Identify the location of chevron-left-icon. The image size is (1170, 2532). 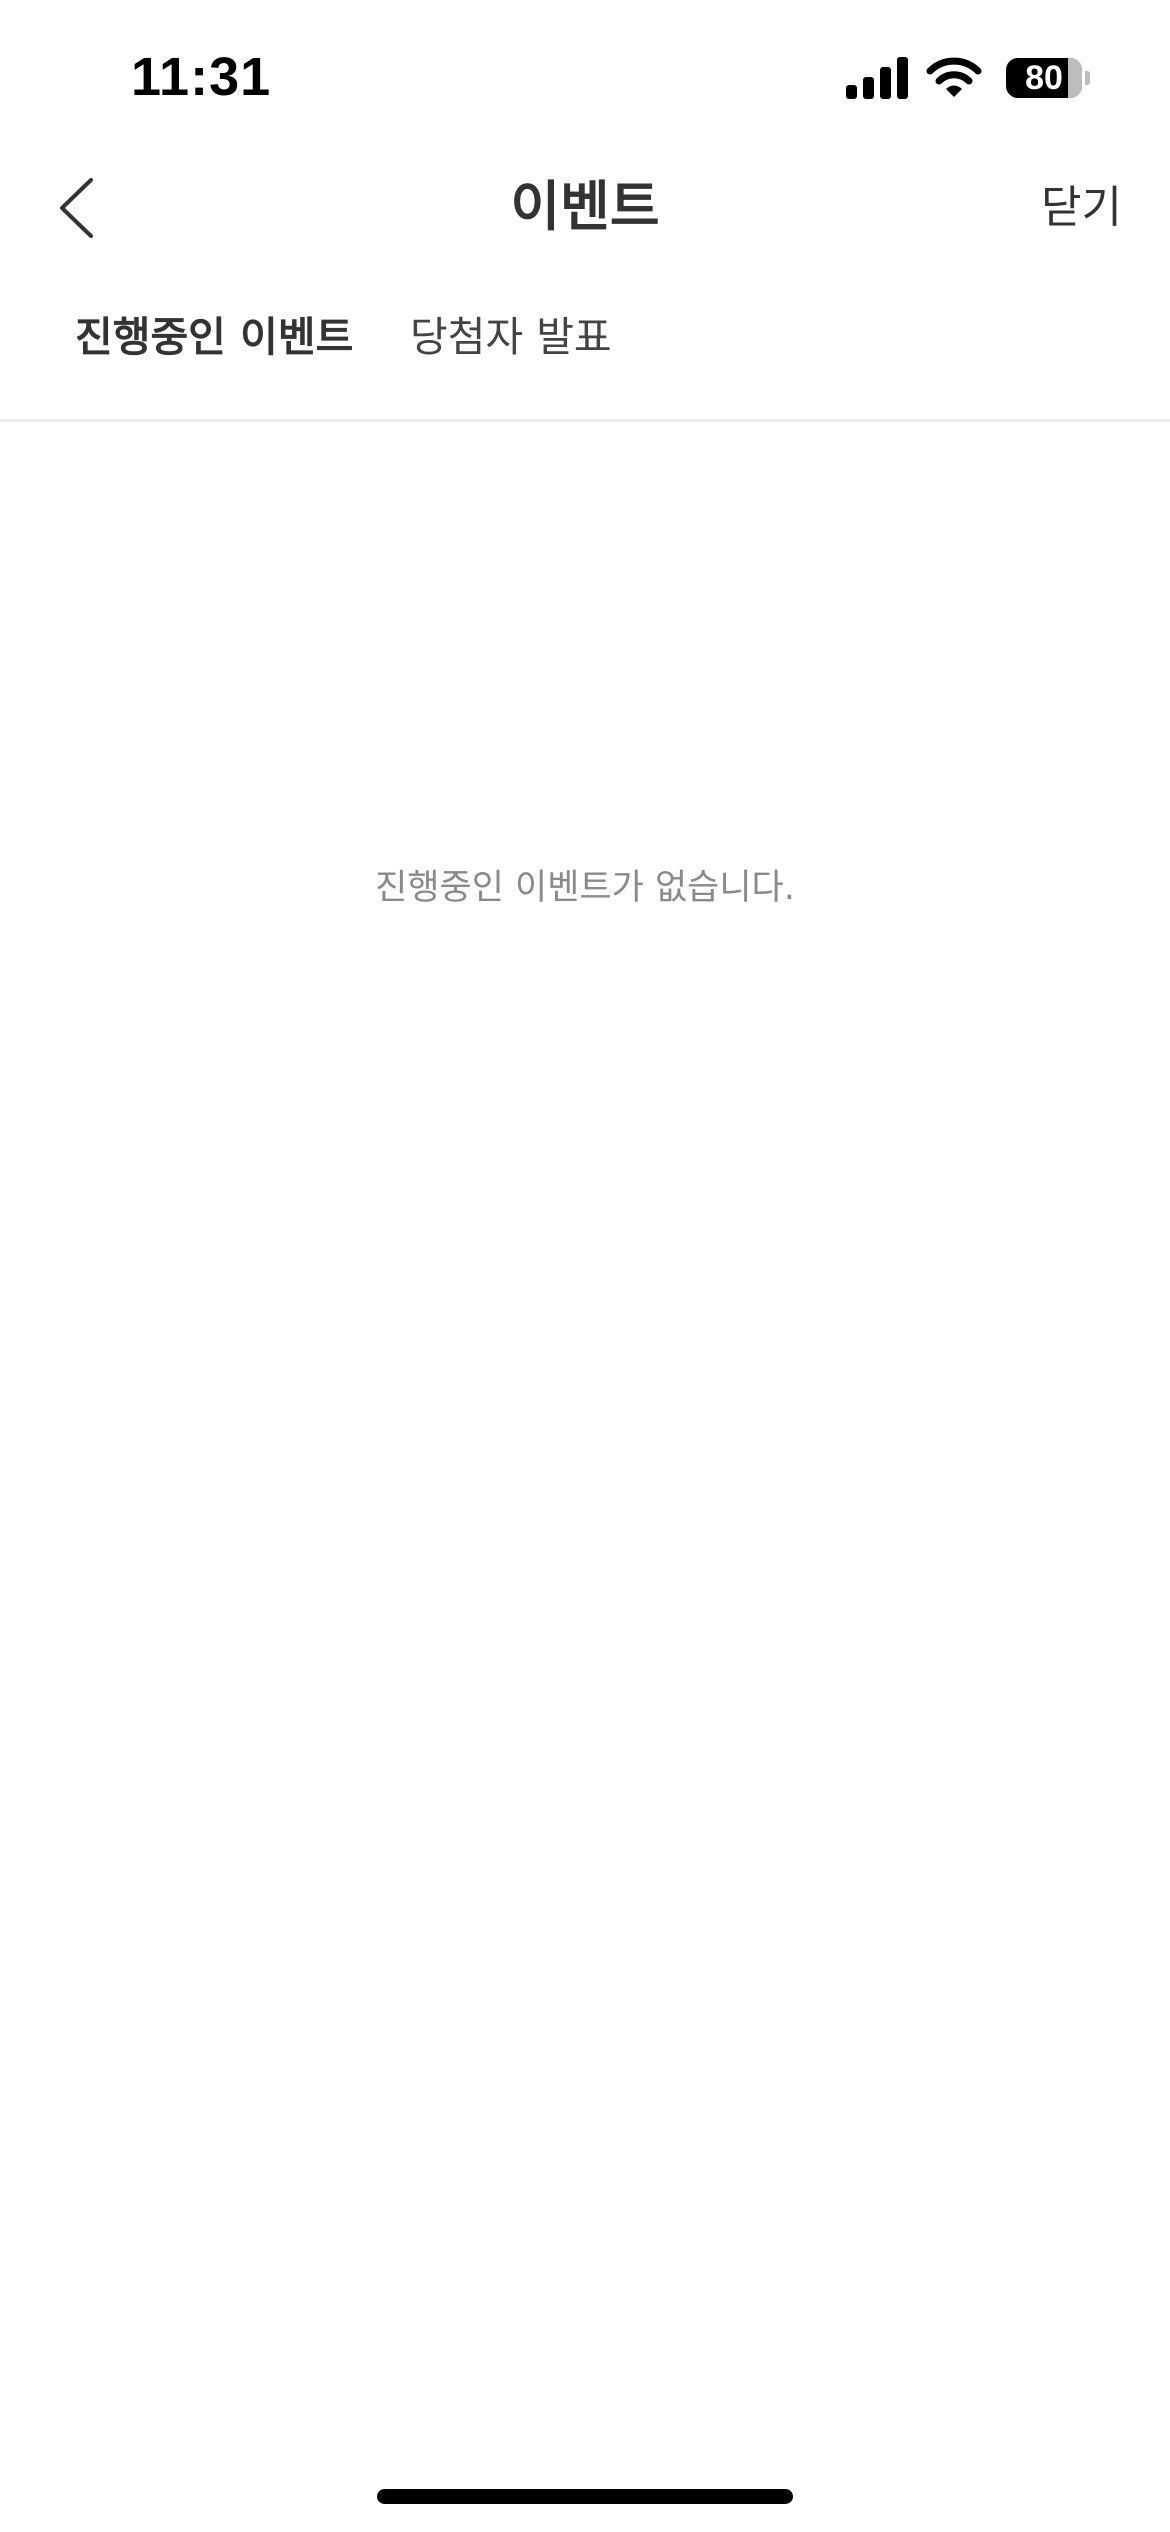
(76, 208).